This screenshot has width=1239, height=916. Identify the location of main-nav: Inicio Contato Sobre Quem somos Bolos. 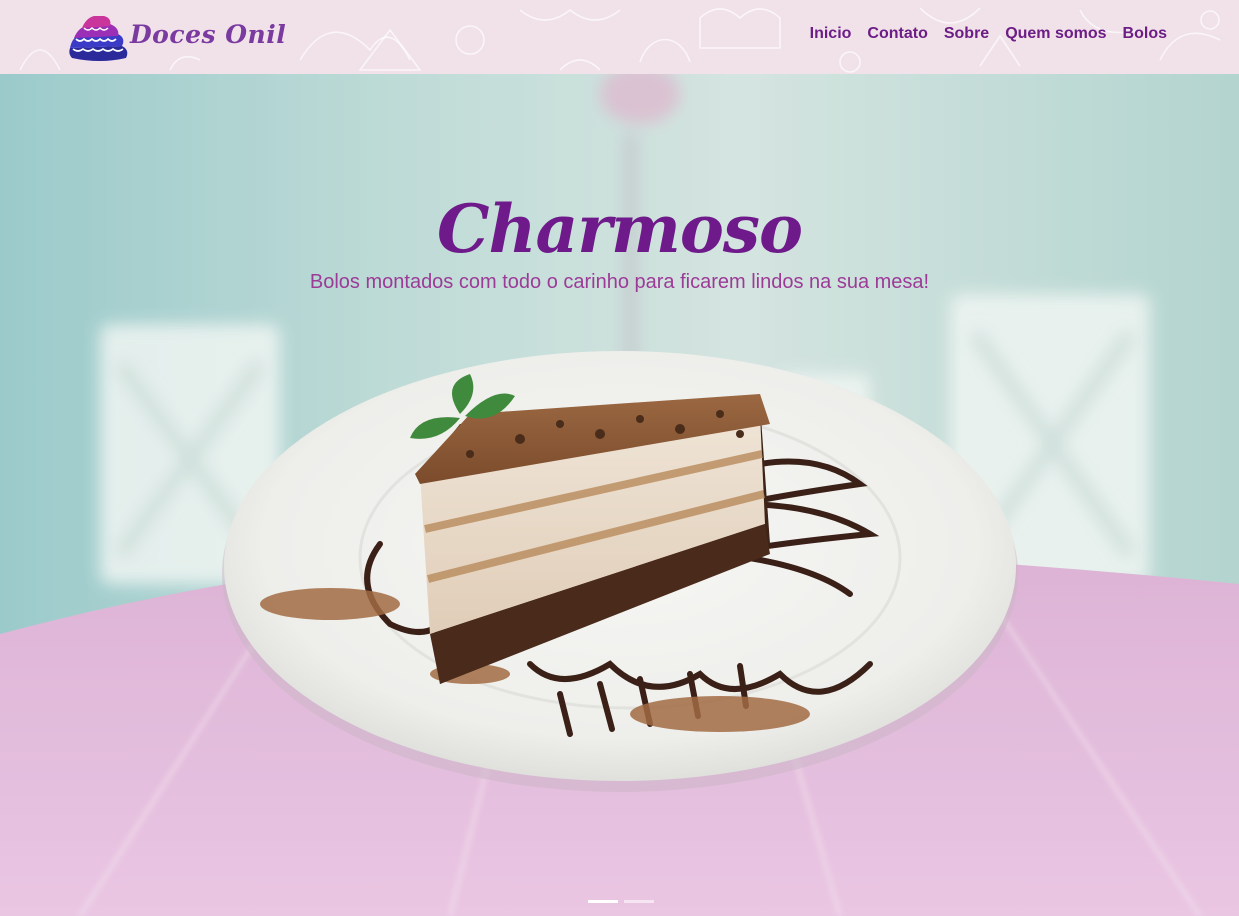
(988, 34).